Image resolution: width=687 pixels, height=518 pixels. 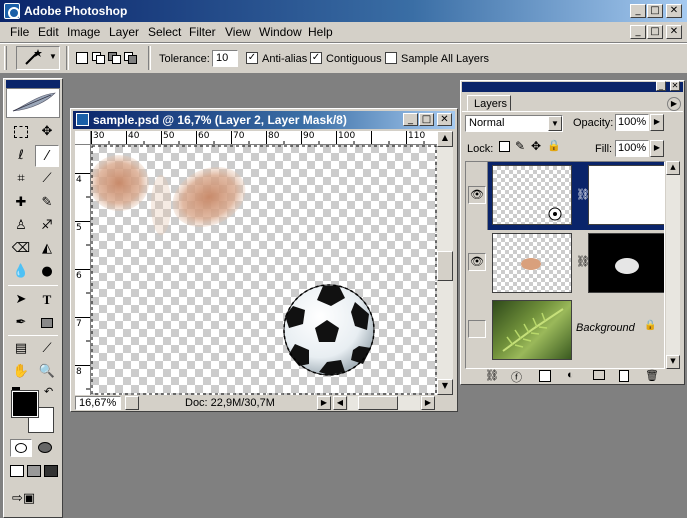 What do you see at coordinates (428, 403) in the screenshot?
I see `scroll-right-button: ▶` at bounding box center [428, 403].